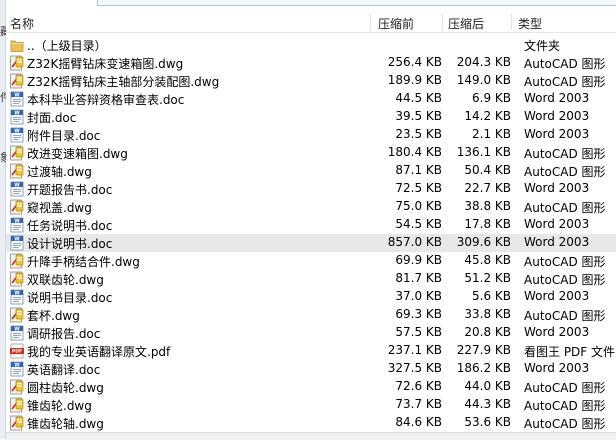 The width and height of the screenshot is (616, 440). I want to click on file-packed-size: 5.6 KB, so click(491, 296).